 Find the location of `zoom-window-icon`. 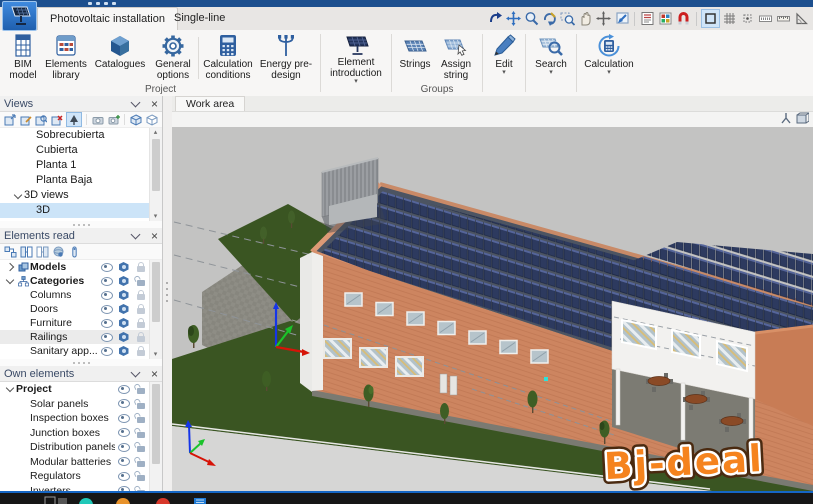

zoom-window-icon is located at coordinates (567, 18).